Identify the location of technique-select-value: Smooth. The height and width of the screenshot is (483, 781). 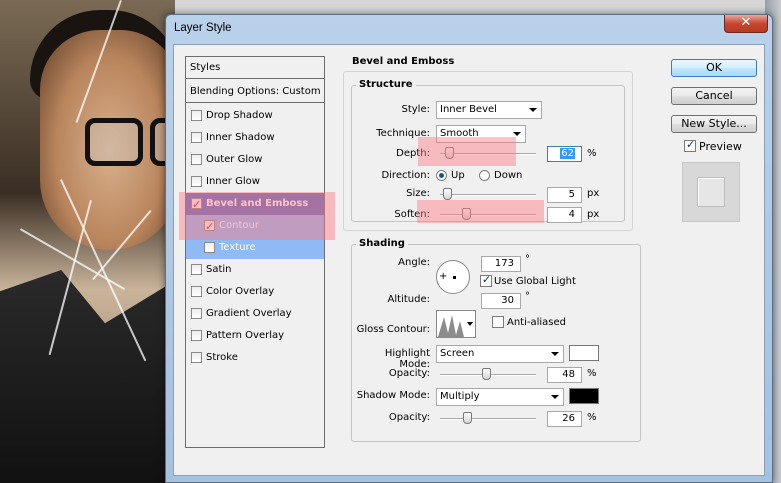
(459, 133).